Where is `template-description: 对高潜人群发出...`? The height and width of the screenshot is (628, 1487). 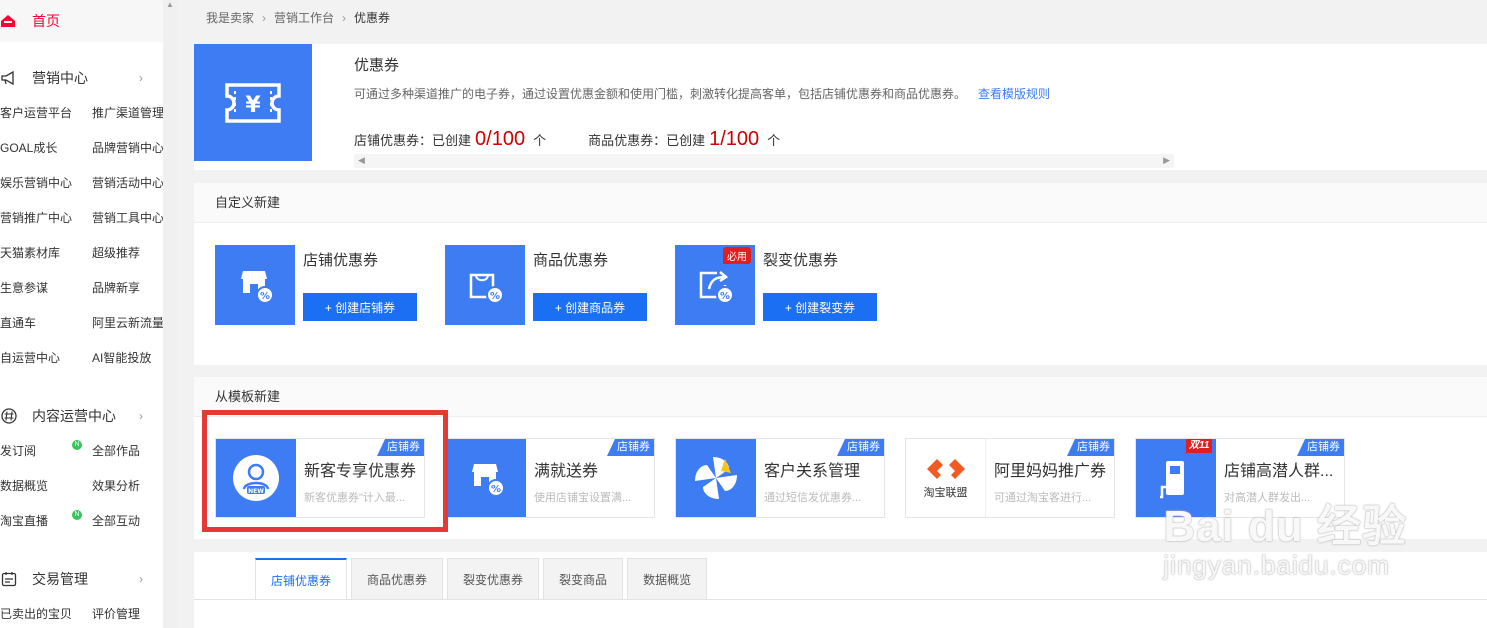
template-description: 对高潜人群发出... is located at coordinates (1267, 498).